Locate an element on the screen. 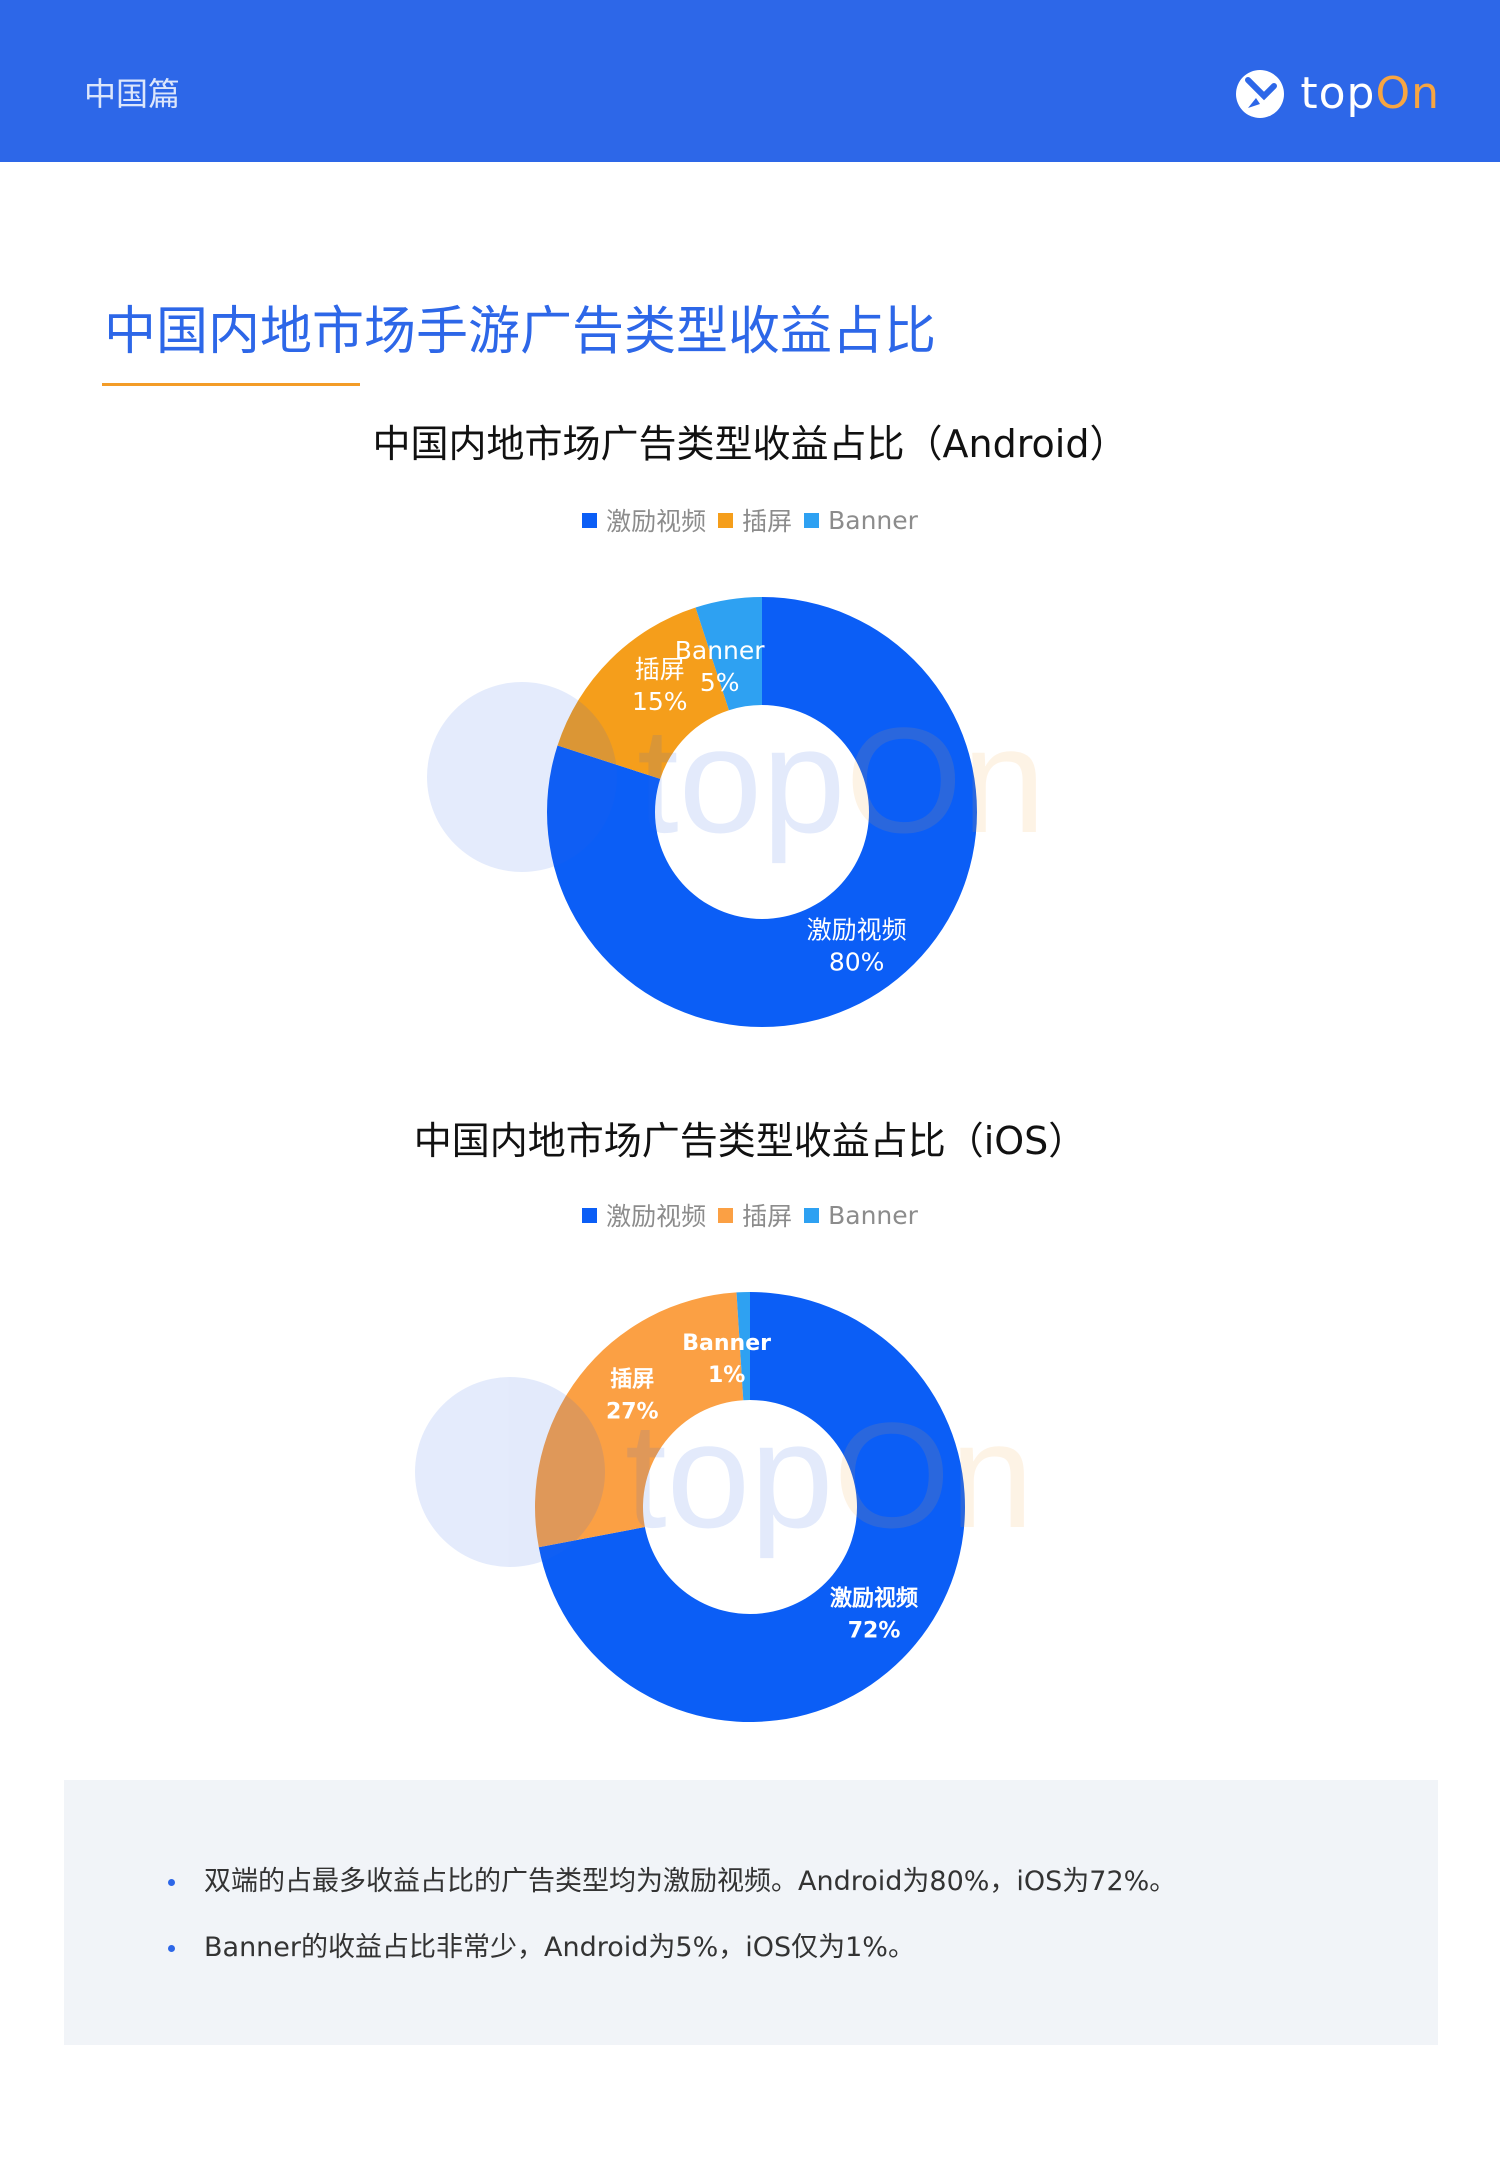  slice-value-label: 27% is located at coordinates (632, 1412).